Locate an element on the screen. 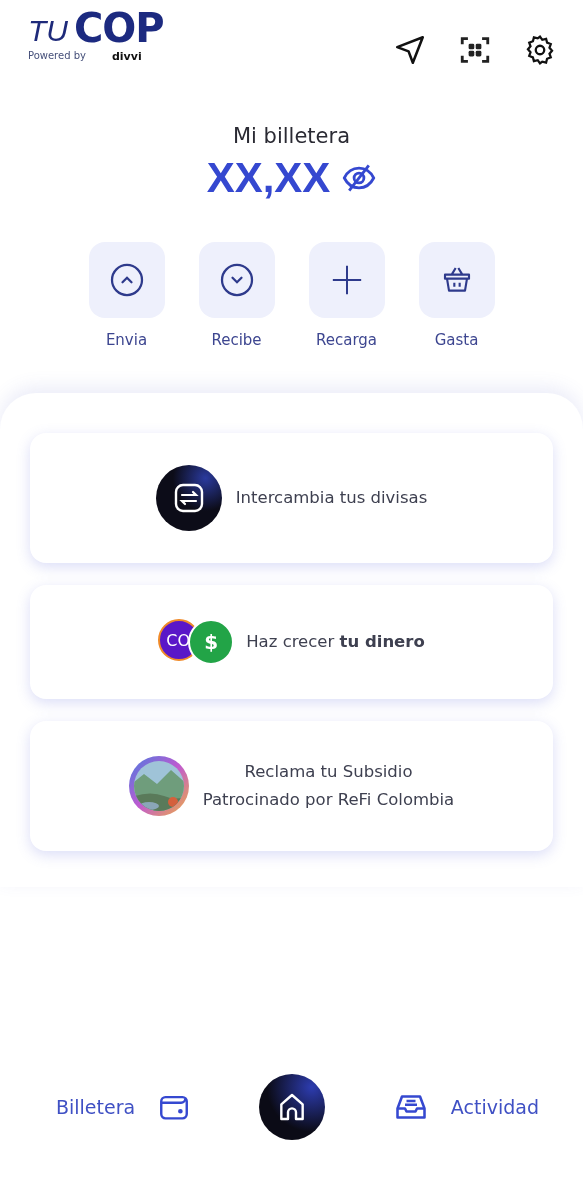 The image size is (583, 1200). card-text: Reclama tu Subsidio Patrocinado por ReFi Colombia is located at coordinates (328, 786).